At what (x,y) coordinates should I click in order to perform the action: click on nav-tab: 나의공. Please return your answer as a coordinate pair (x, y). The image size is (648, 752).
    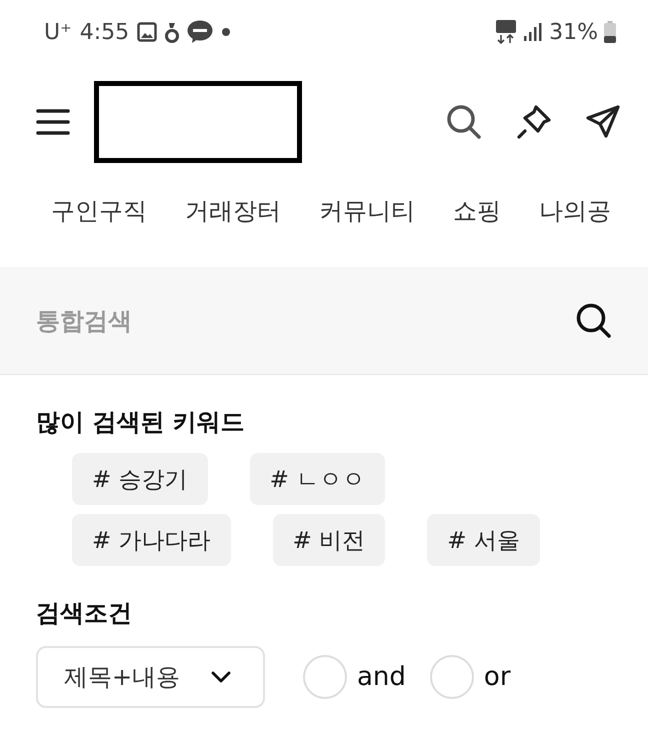
    Looking at the image, I should click on (575, 211).